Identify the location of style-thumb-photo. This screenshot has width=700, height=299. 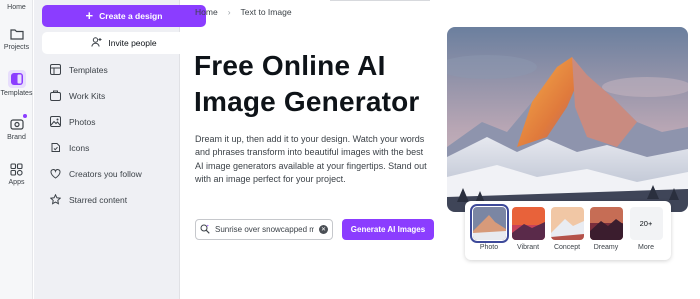
(489, 223).